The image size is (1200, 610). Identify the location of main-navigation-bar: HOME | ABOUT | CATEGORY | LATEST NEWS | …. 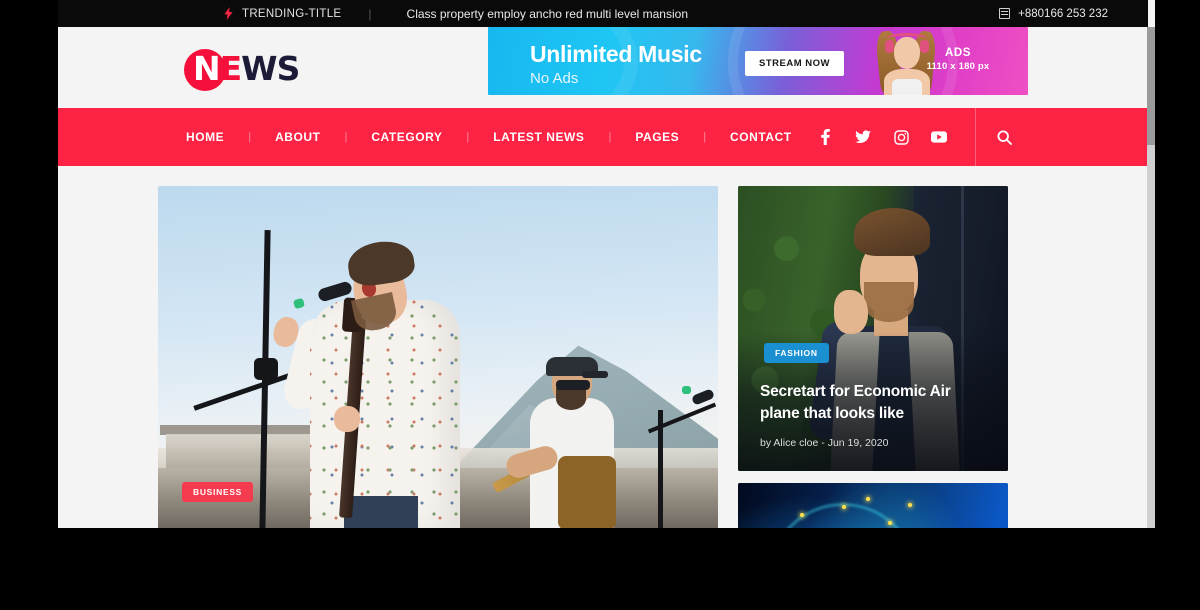
(603, 137).